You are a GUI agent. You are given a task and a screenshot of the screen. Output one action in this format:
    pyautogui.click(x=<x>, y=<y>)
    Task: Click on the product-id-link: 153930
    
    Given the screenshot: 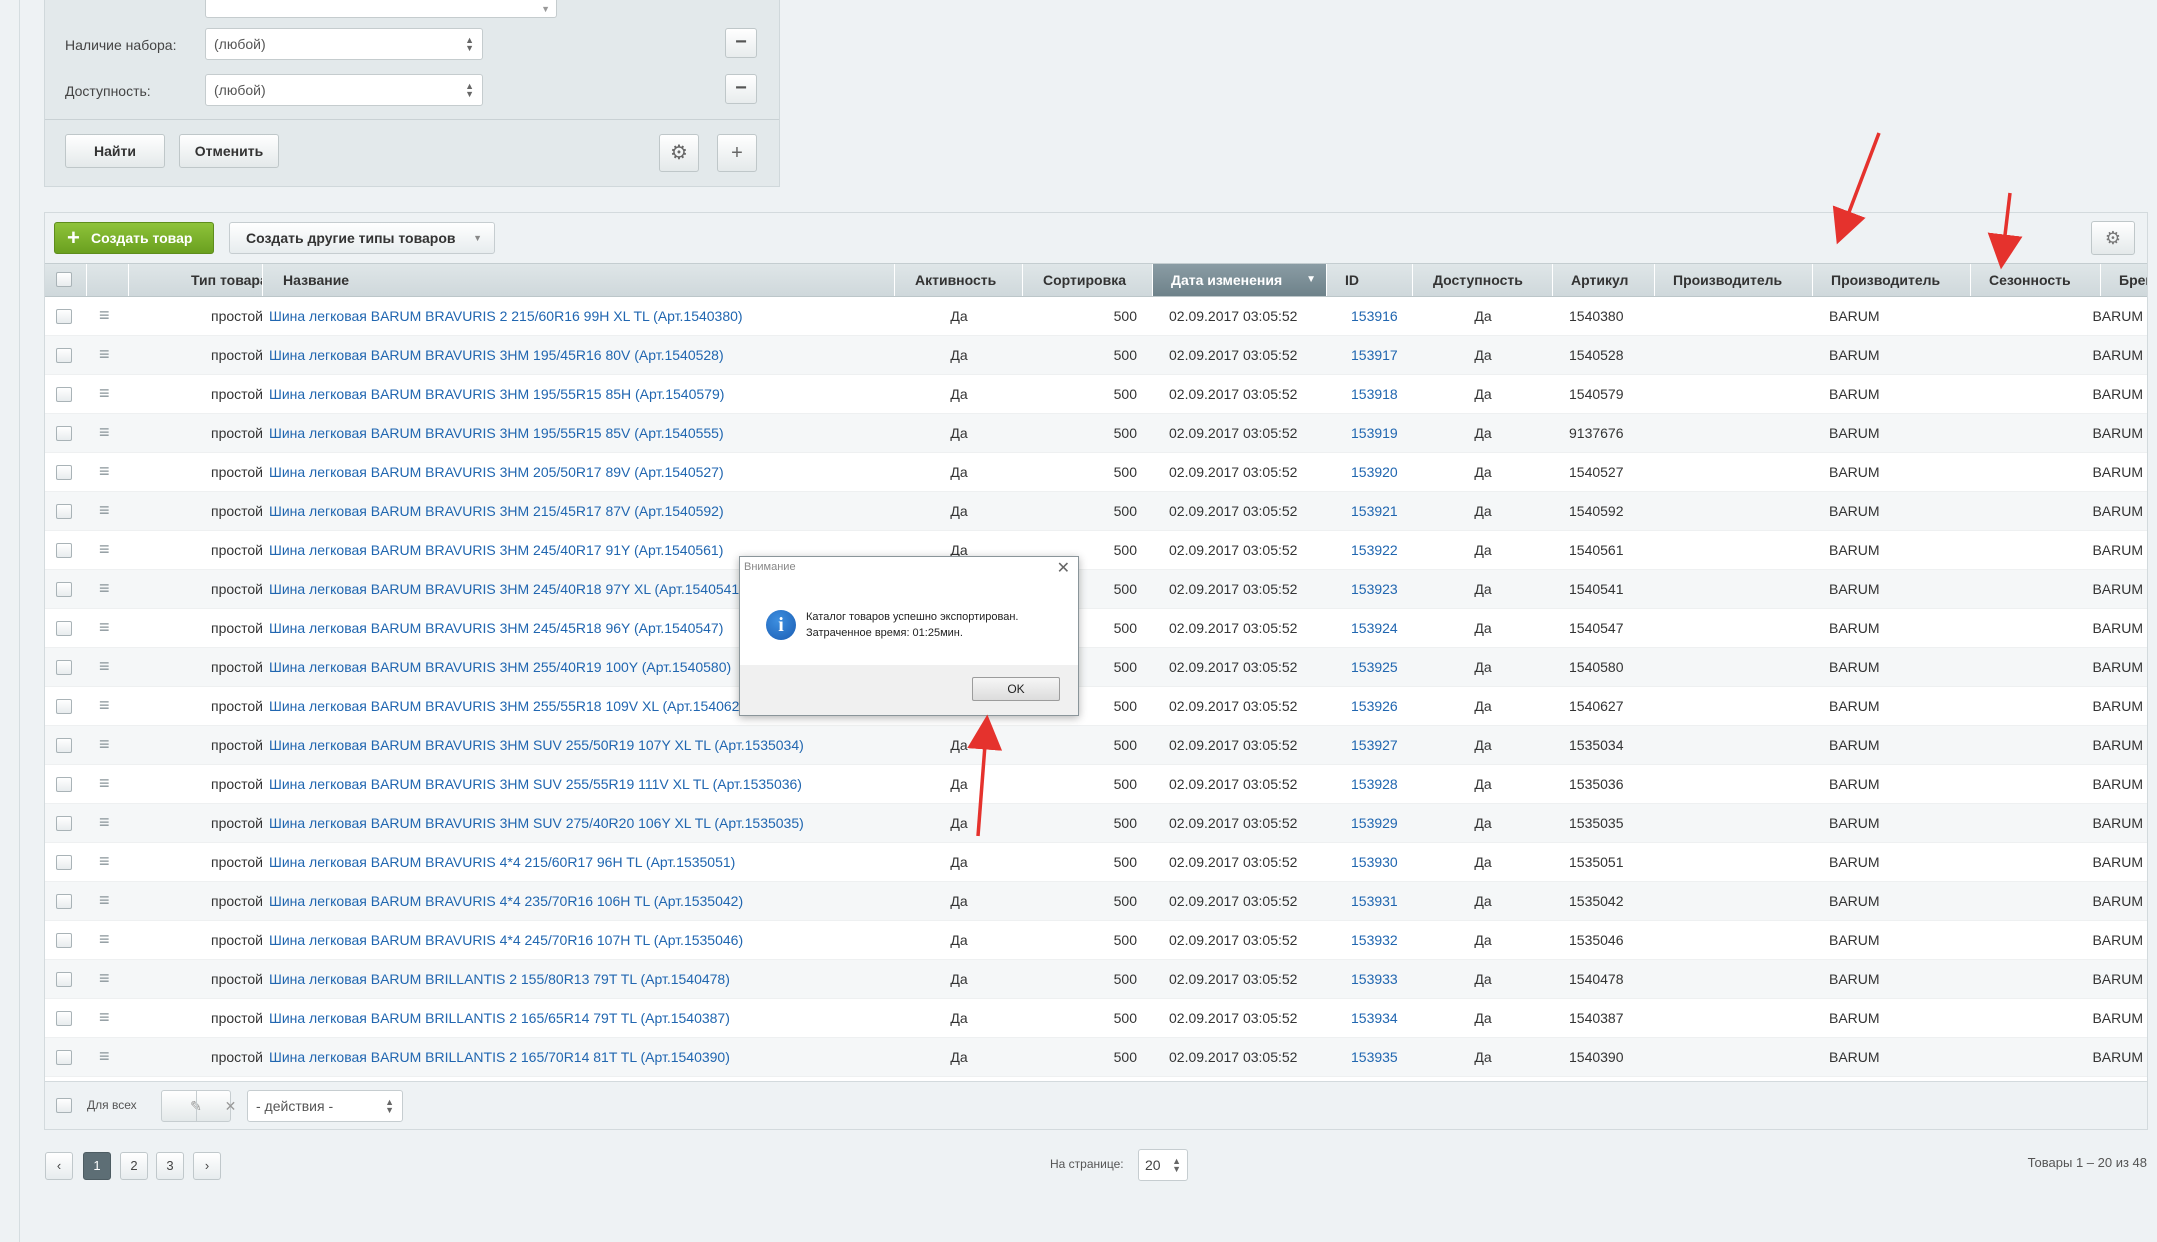 What is the action you would take?
    pyautogui.click(x=1374, y=862)
    